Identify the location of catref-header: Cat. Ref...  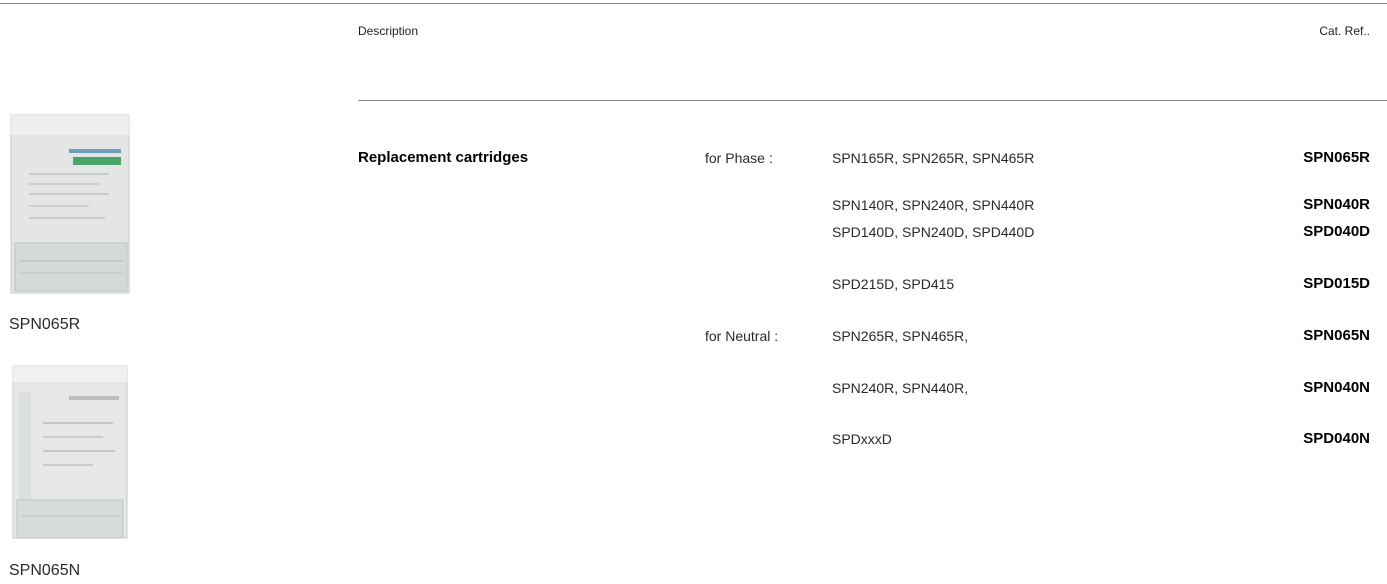
(1344, 31).